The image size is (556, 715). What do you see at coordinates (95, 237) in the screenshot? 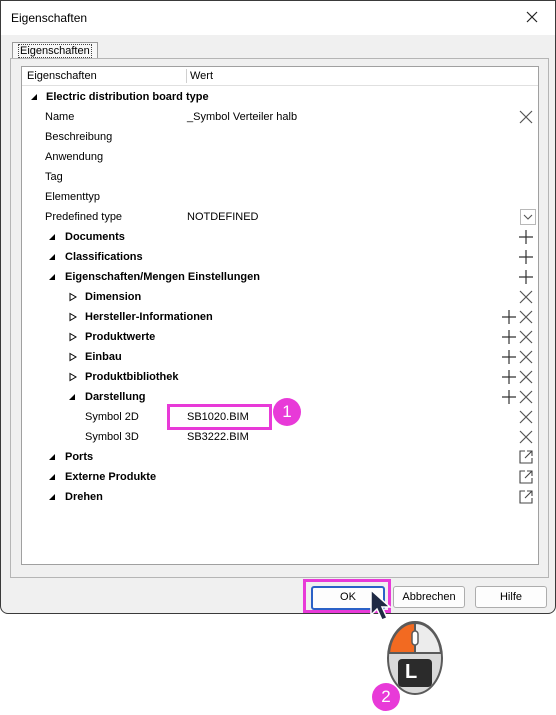
I see `group-label: Documents` at bounding box center [95, 237].